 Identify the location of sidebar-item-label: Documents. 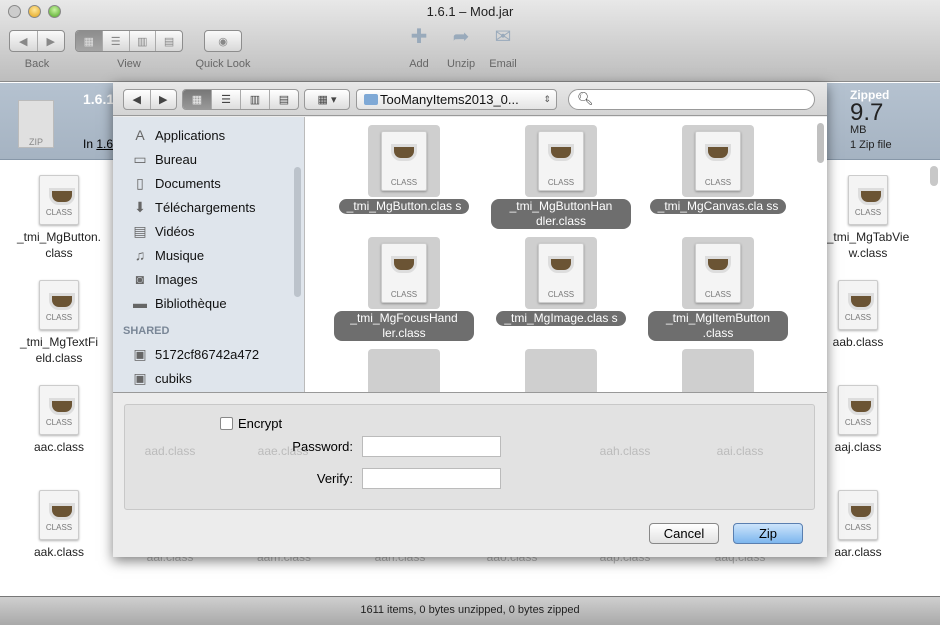
(188, 183).